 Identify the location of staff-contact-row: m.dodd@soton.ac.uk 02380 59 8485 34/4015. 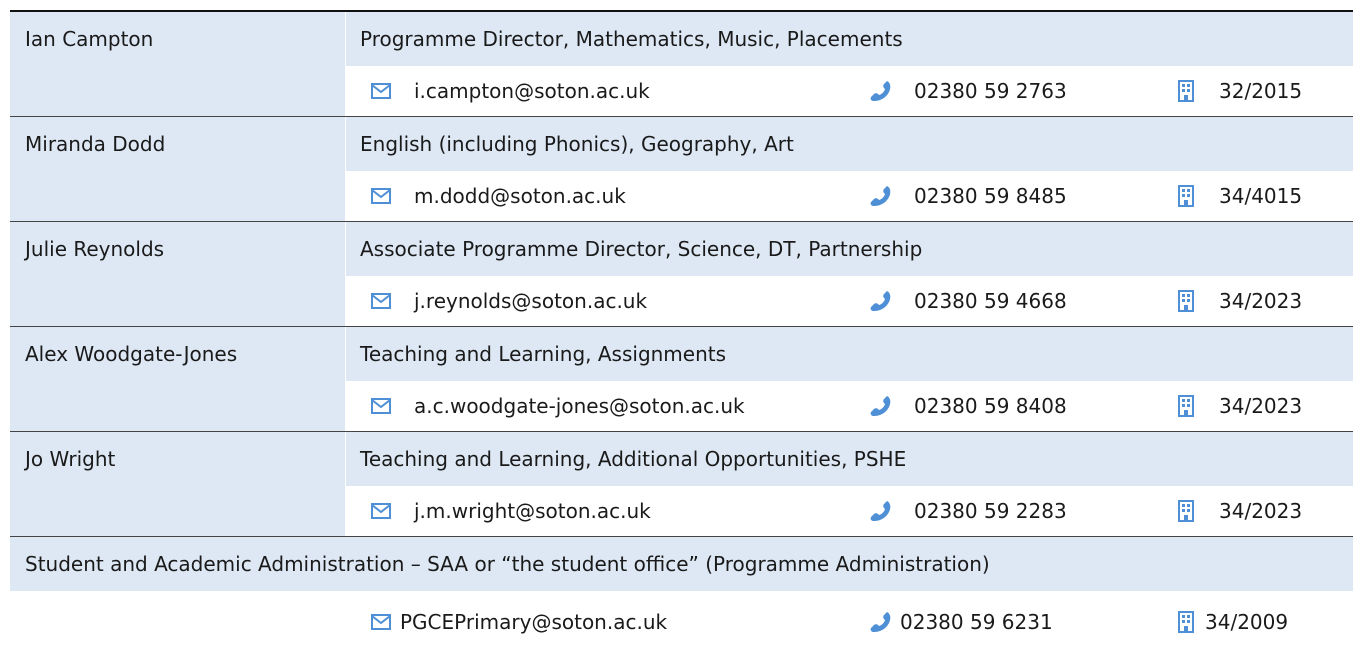
(681, 196).